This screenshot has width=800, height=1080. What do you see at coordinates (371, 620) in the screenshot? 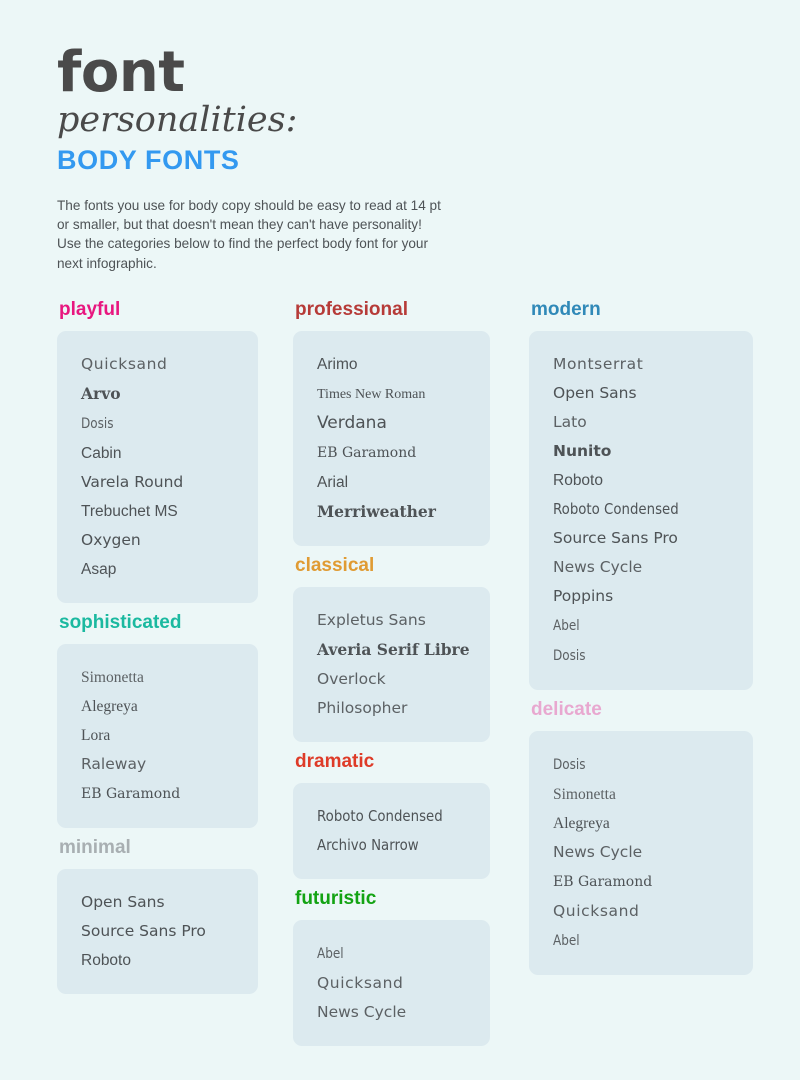
I see `font-name: Expletus Sans` at bounding box center [371, 620].